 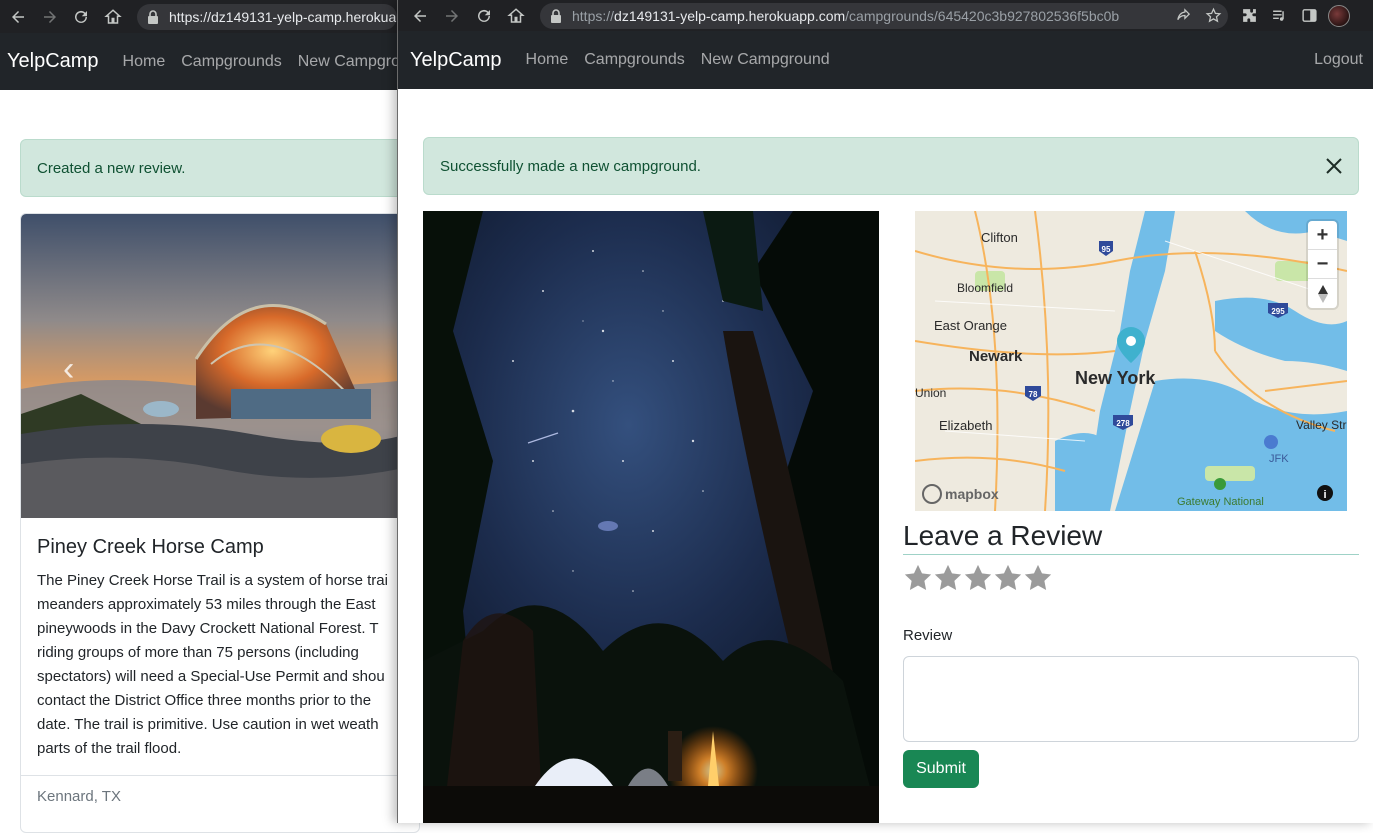 What do you see at coordinates (730, 15) in the screenshot?
I see `address-host: dz149131-yelp-camp.herokuapp.com` at bounding box center [730, 15].